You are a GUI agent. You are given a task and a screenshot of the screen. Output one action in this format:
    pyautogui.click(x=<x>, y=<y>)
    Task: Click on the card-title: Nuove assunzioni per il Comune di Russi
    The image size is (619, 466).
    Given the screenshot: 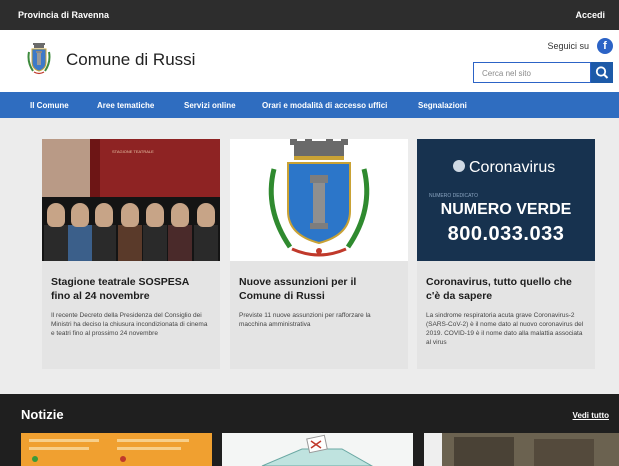 What is the action you would take?
    pyautogui.click(x=319, y=289)
    